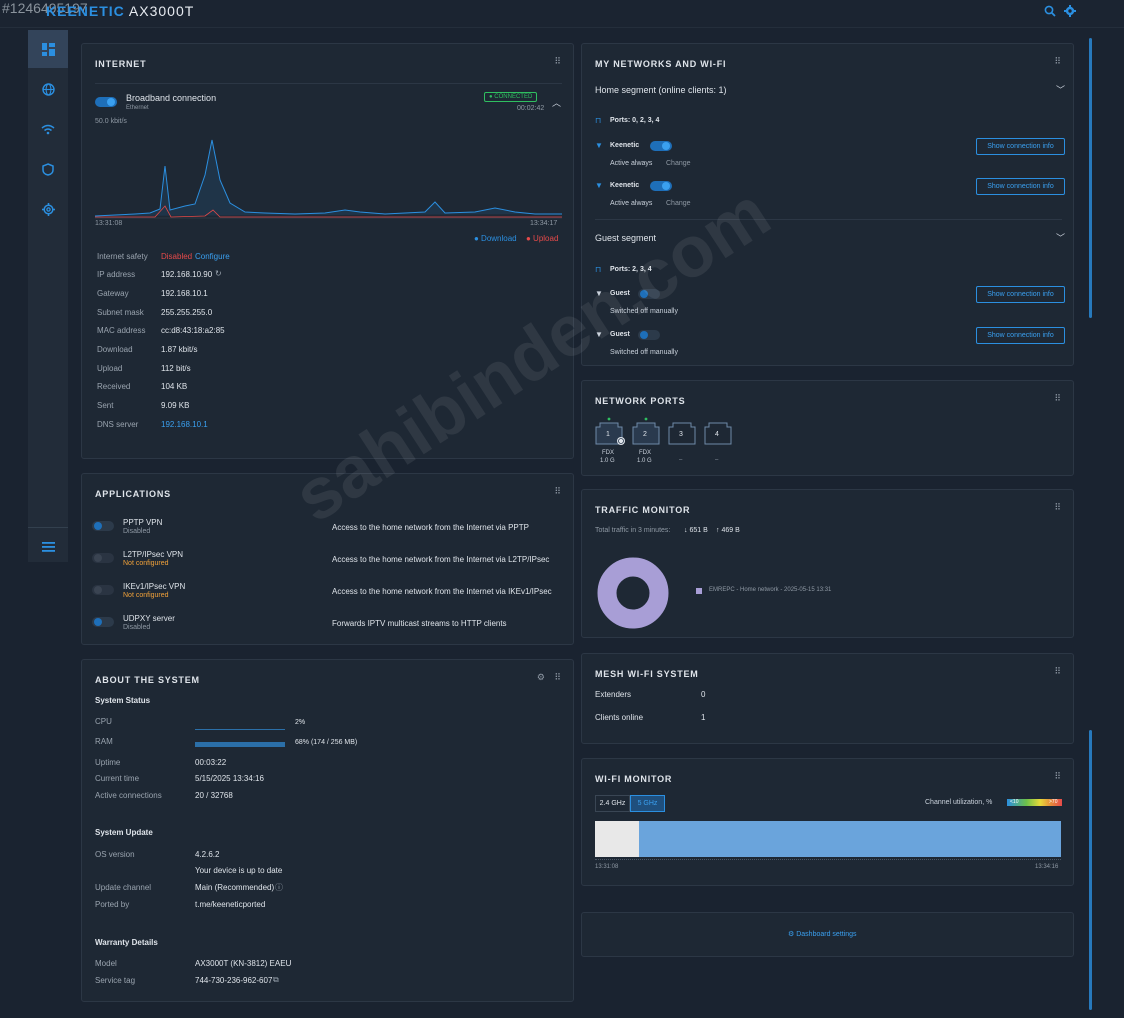 The height and width of the screenshot is (1018, 1124). Describe the element at coordinates (822, 934) in the screenshot. I see `dashboard-settings-link: ⚙ Dashboard settings` at that location.